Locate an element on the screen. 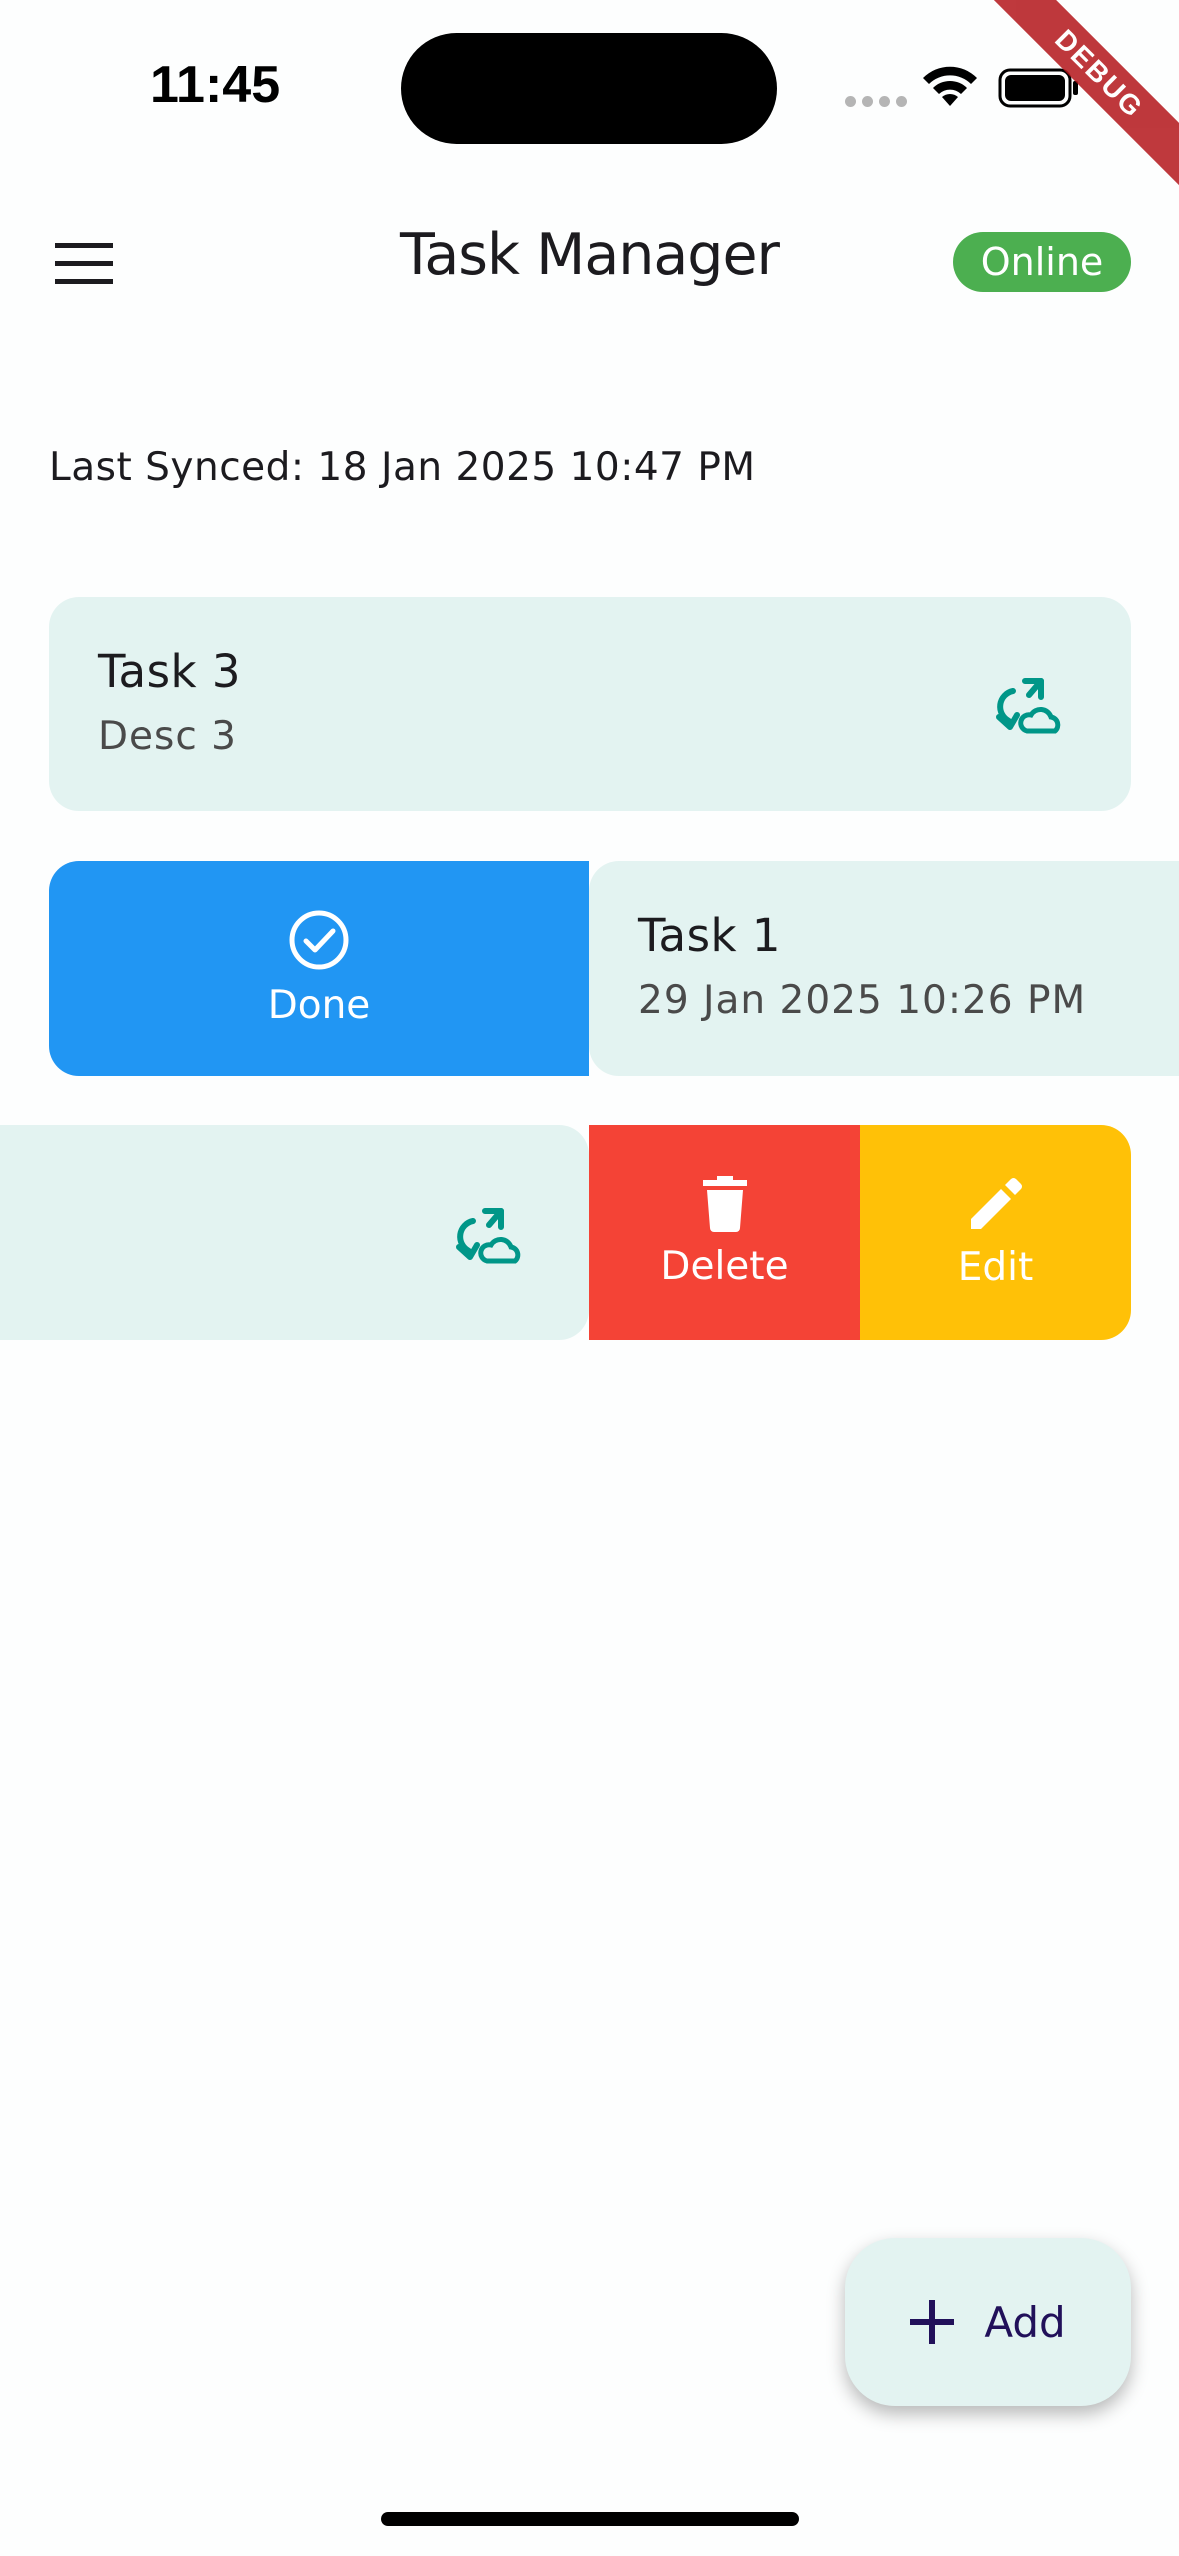  task-card is located at coordinates (294, 1232).